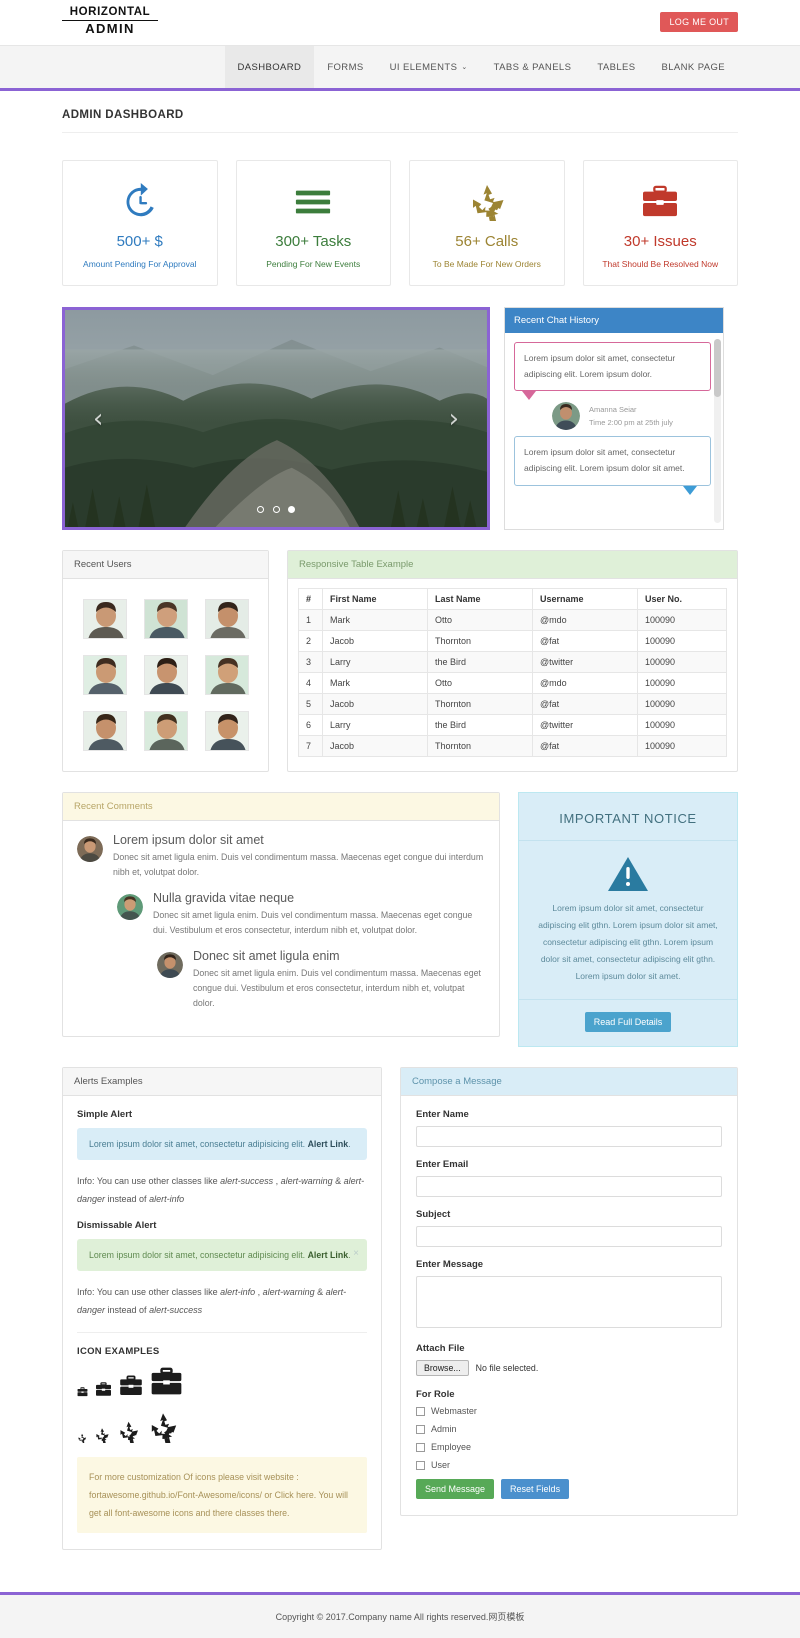  Describe the element at coordinates (512, 641) in the screenshot. I see `table-row: 2 Jacob Thornton @fat 100090` at that location.